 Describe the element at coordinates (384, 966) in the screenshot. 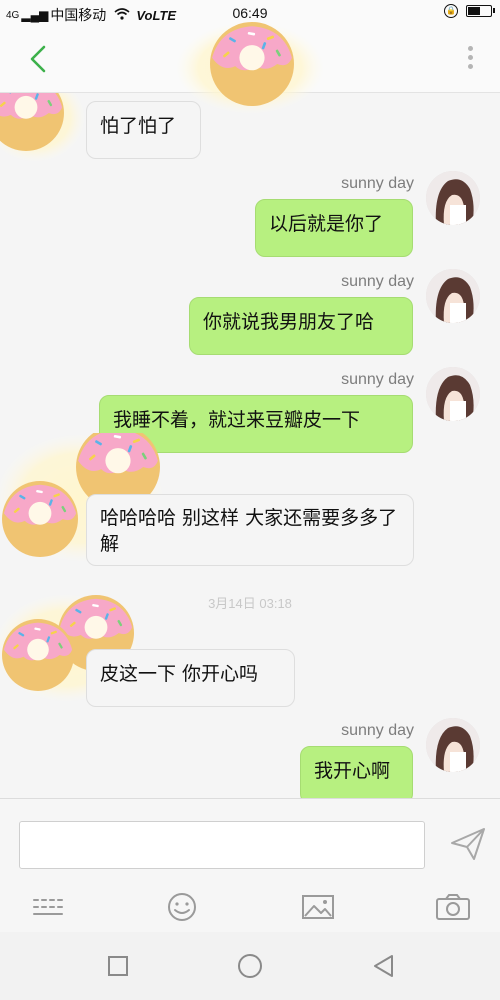

I see `back-icon` at that location.